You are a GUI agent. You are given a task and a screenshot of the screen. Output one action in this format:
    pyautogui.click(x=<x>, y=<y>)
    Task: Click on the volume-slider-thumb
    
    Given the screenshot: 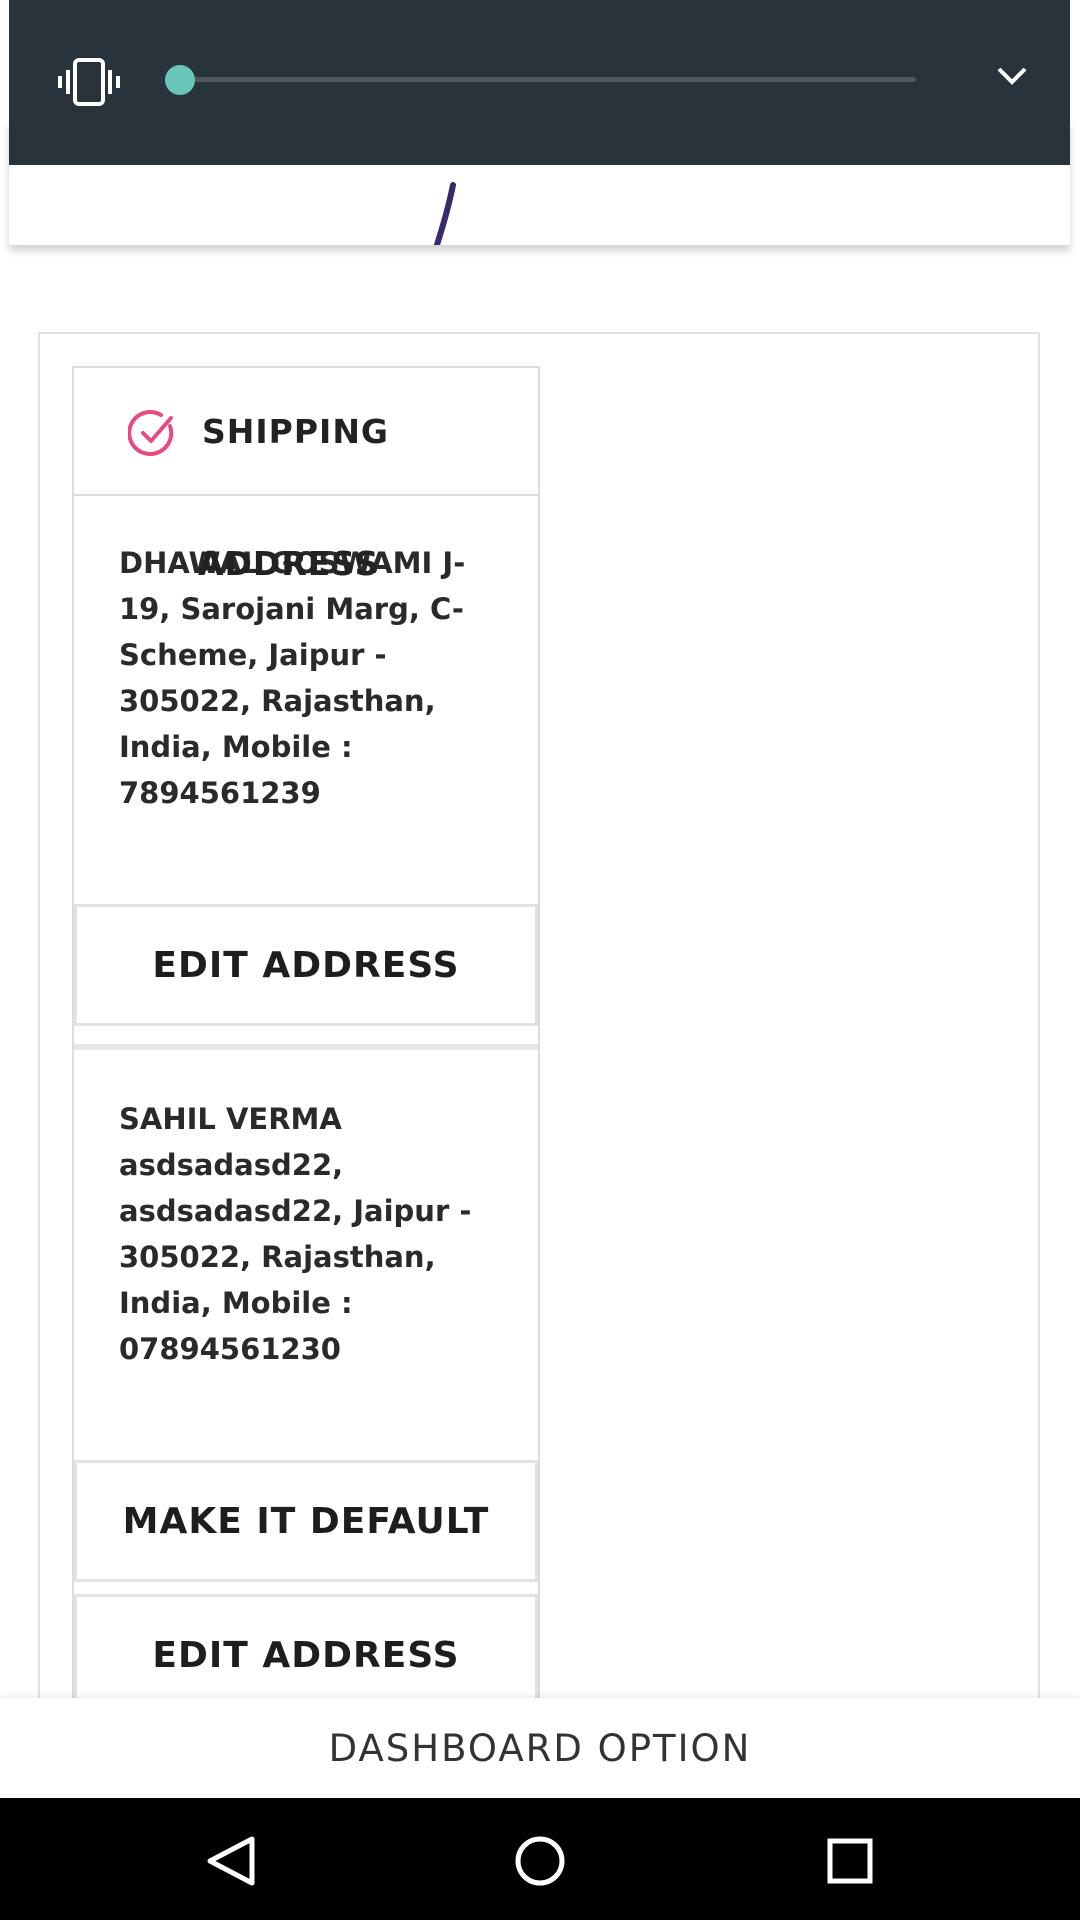 What is the action you would take?
    pyautogui.click(x=180, y=80)
    